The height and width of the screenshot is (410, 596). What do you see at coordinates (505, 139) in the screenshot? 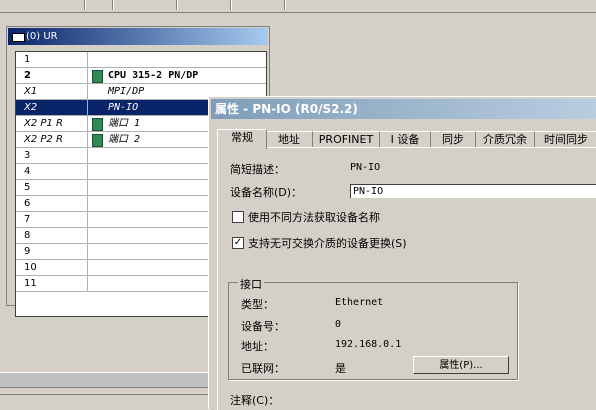
I see `tab-media-redundancy: 介质冗余` at bounding box center [505, 139].